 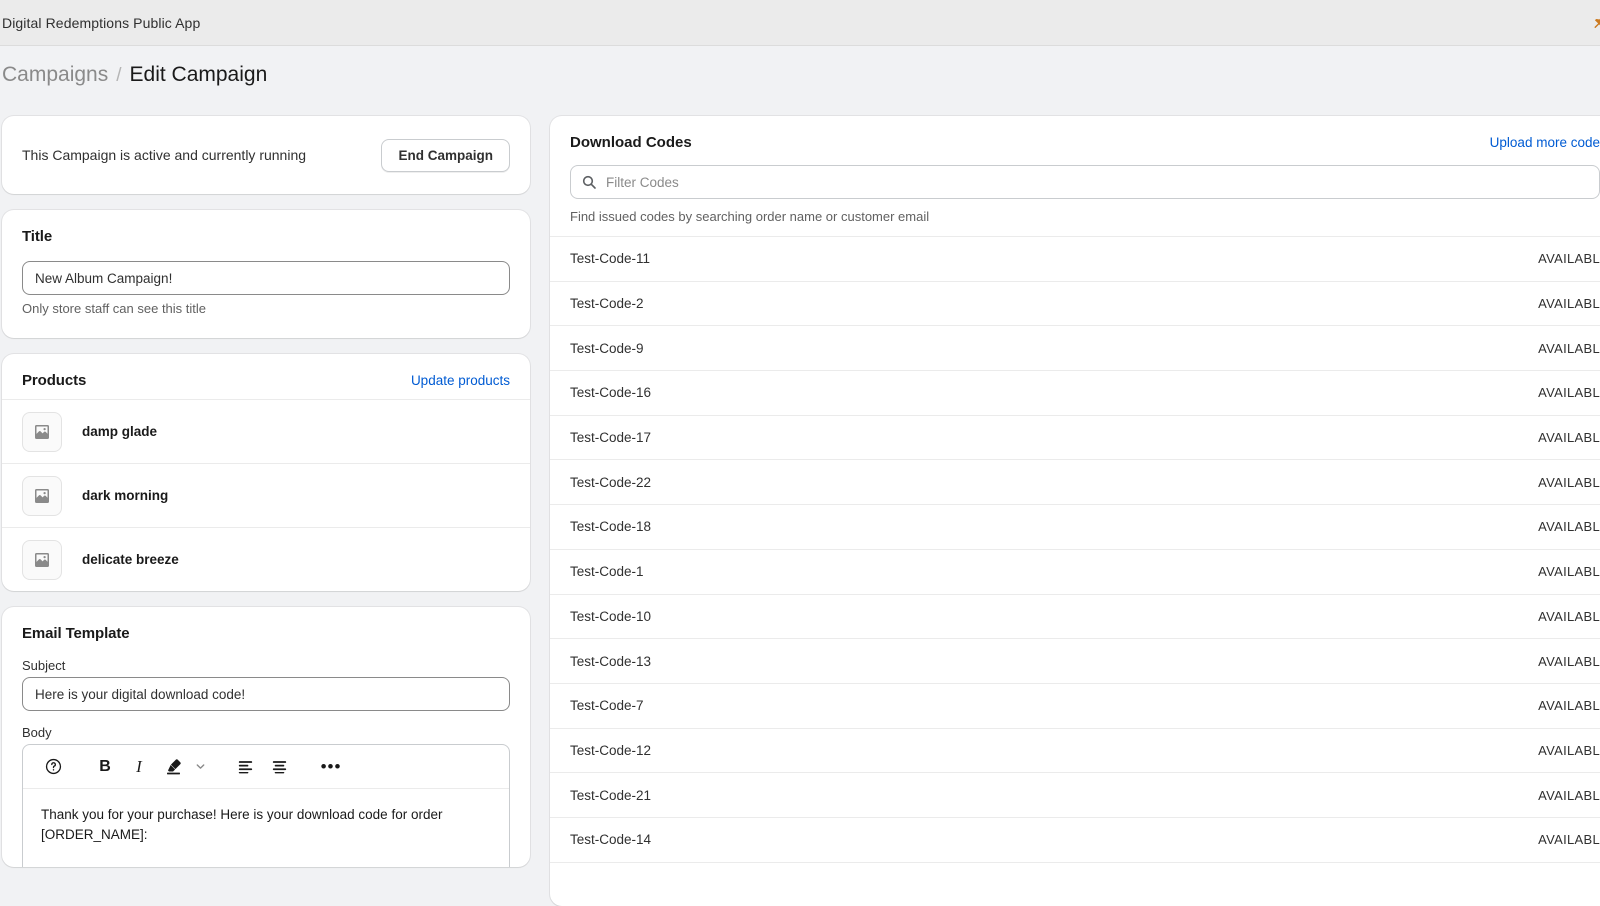 I want to click on email-subject-label: Subject, so click(x=44, y=665).